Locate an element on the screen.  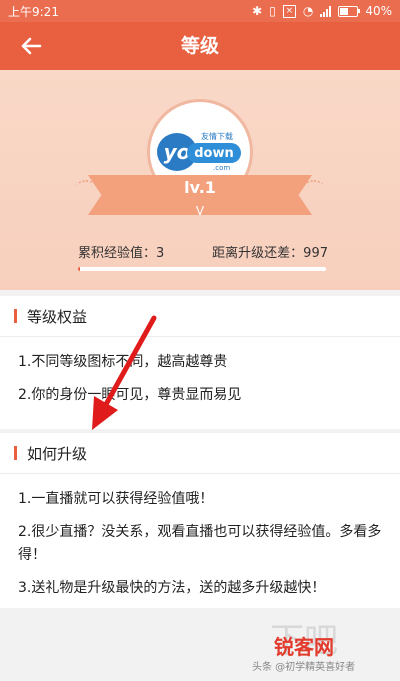
logo-tagline: 友情下载 is located at coordinates (217, 136).